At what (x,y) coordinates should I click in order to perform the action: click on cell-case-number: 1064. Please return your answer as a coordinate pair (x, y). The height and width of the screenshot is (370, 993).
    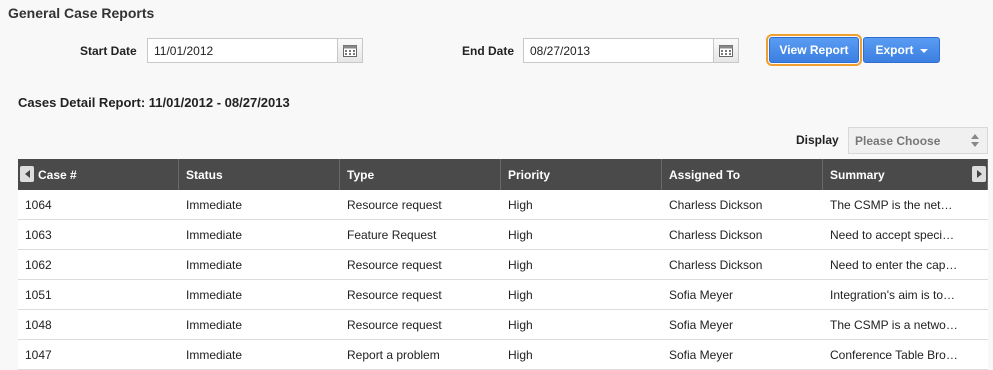
    Looking at the image, I should click on (38, 204).